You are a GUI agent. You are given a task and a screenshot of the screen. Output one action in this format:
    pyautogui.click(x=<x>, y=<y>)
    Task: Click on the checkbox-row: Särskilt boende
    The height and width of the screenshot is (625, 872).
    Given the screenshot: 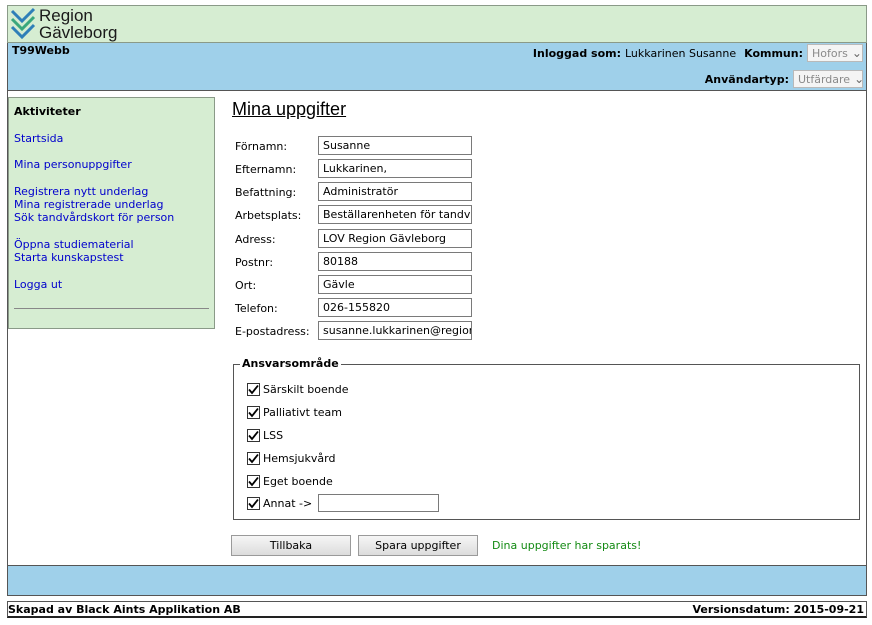 What is the action you would take?
    pyautogui.click(x=297, y=389)
    